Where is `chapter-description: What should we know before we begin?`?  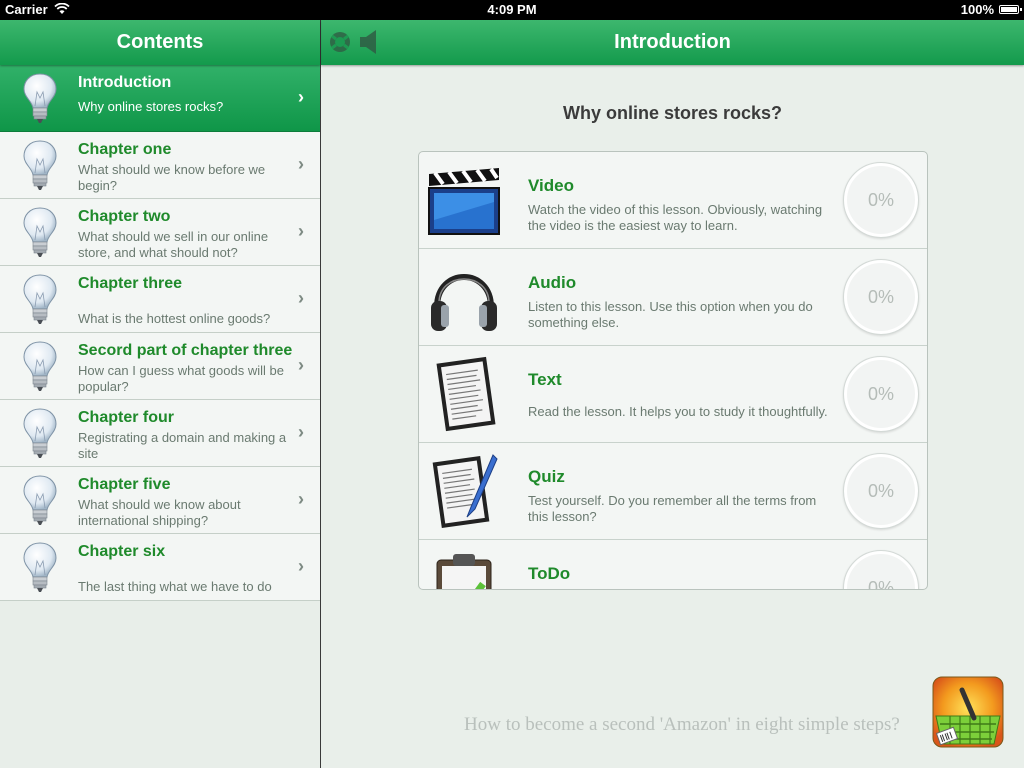 chapter-description: What should we know before we begin? is located at coordinates (172, 177).